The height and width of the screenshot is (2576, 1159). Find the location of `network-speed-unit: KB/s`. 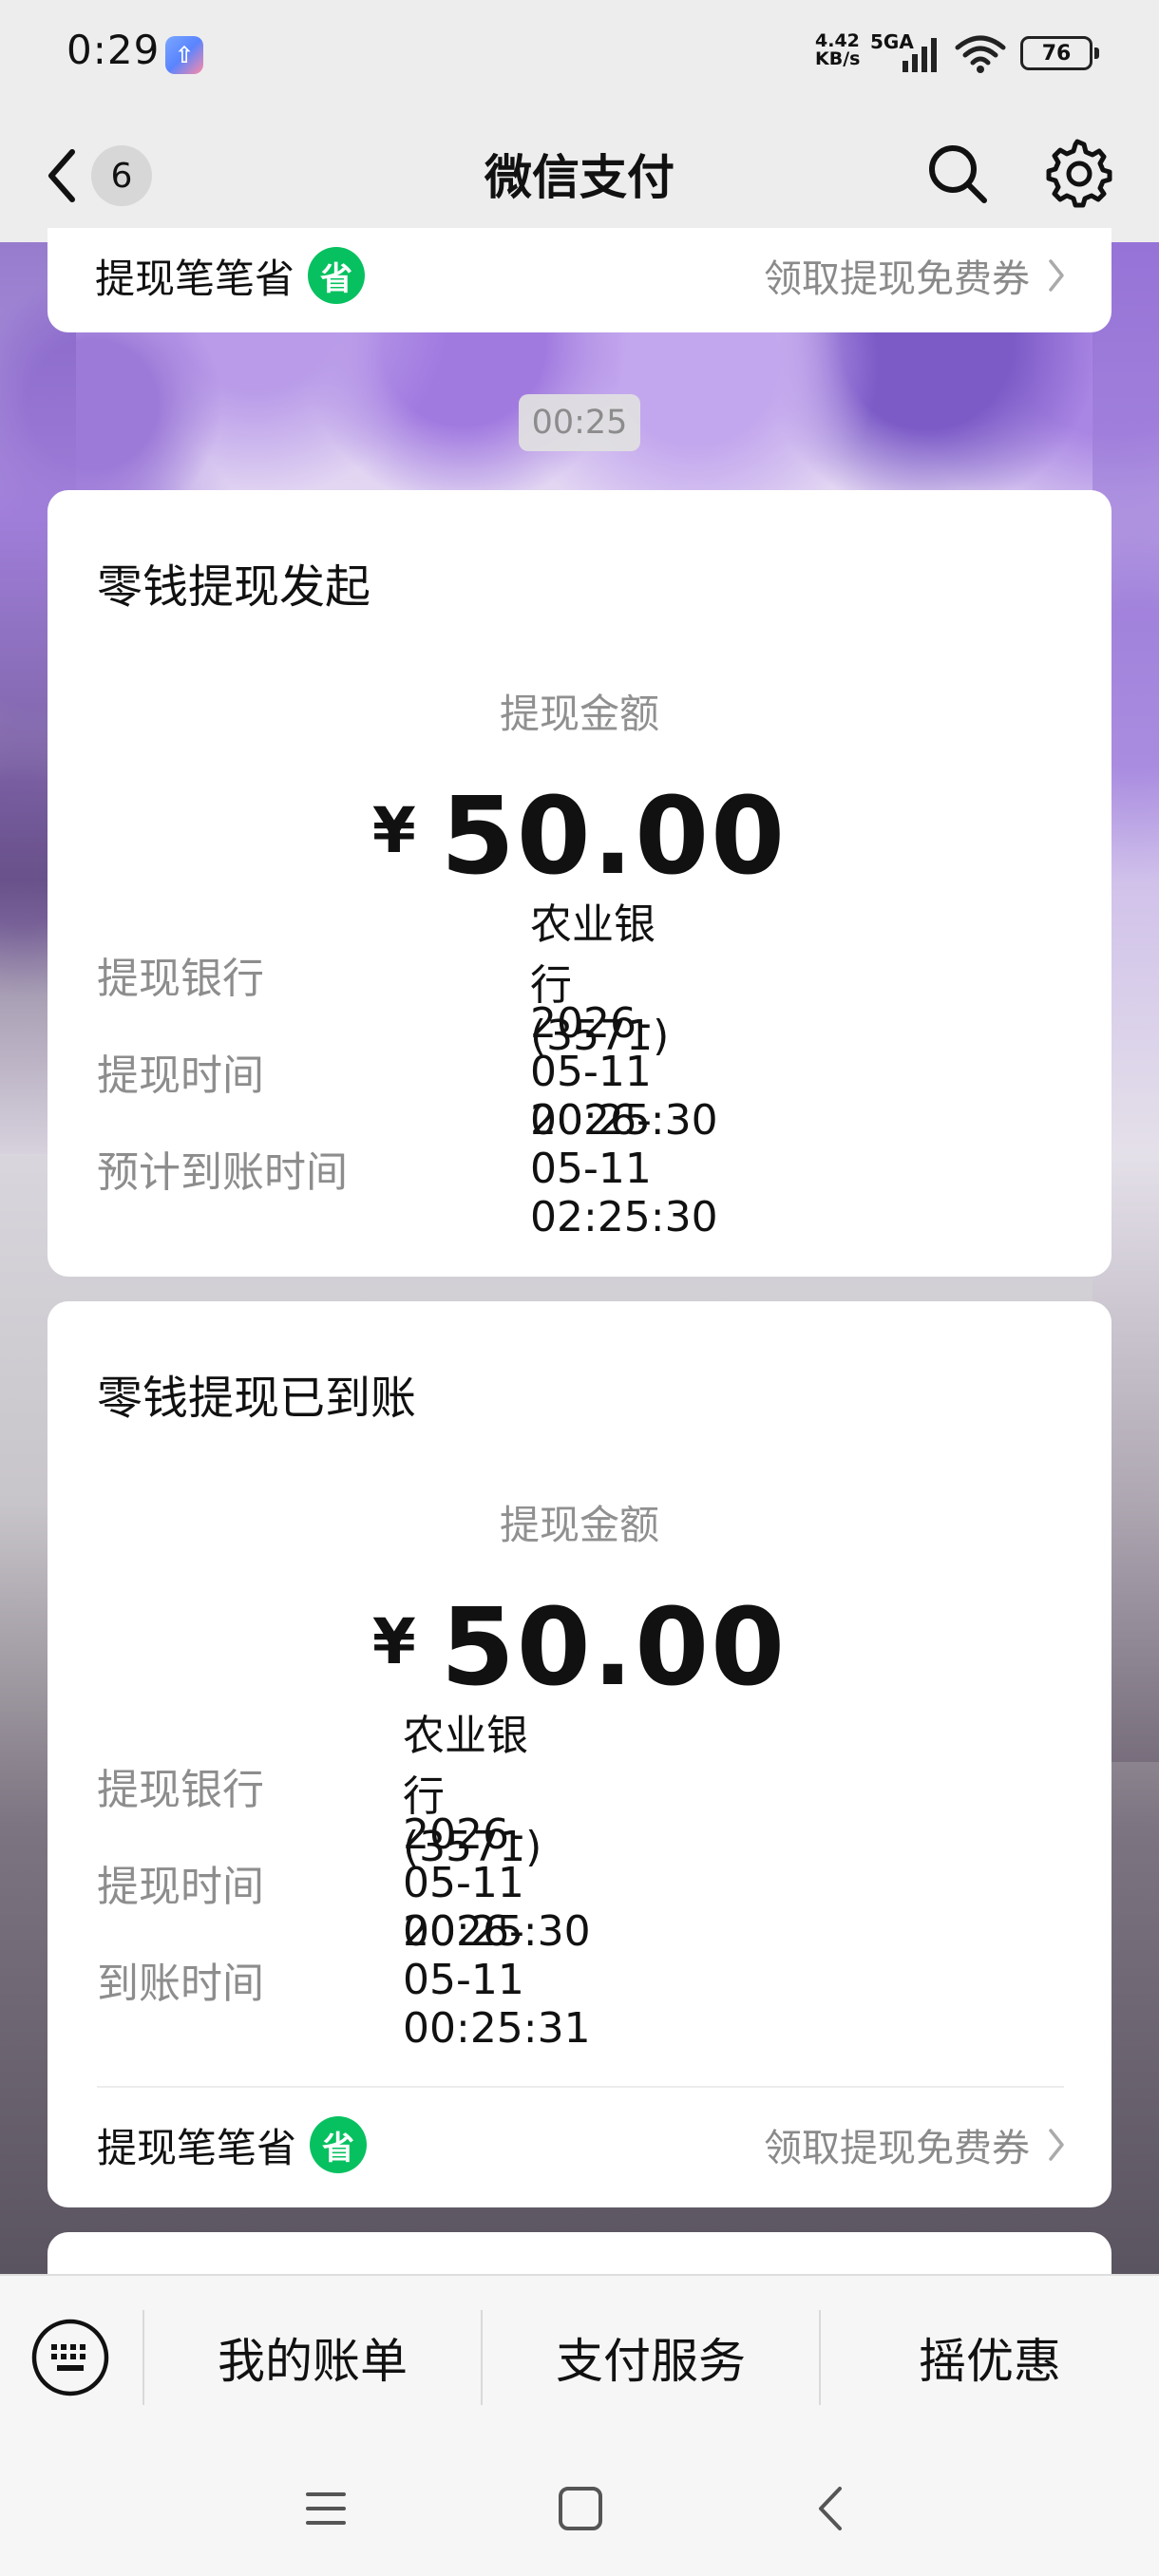

network-speed-unit: KB/s is located at coordinates (838, 58).